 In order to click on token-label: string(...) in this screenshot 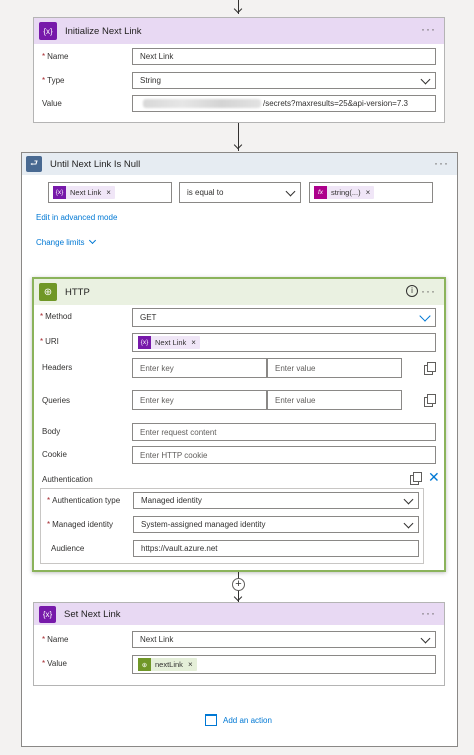, I will do `click(346, 192)`.